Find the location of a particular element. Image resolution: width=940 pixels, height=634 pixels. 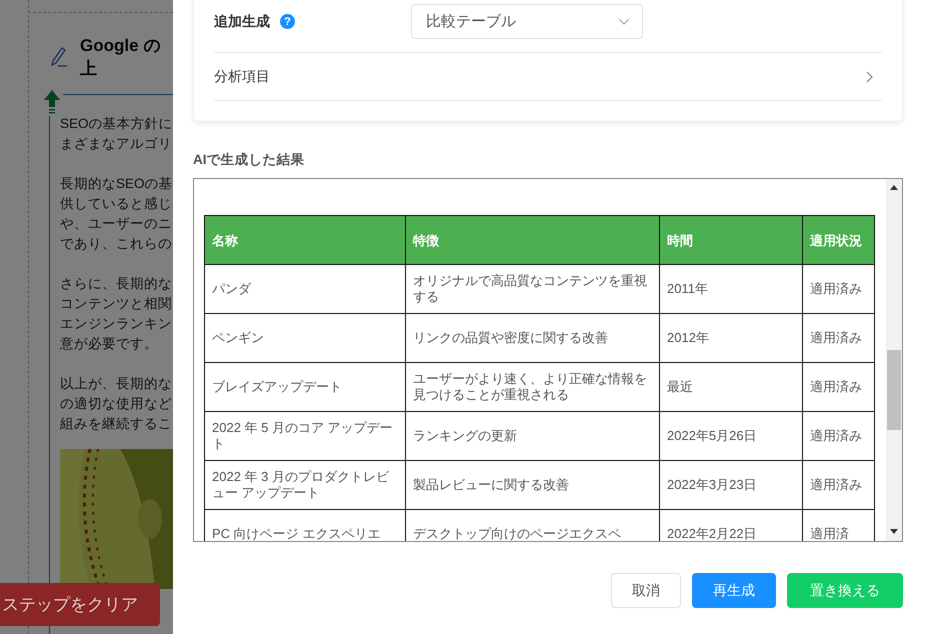

paragraph-line: コンテンツと相関 is located at coordinates (116, 304).